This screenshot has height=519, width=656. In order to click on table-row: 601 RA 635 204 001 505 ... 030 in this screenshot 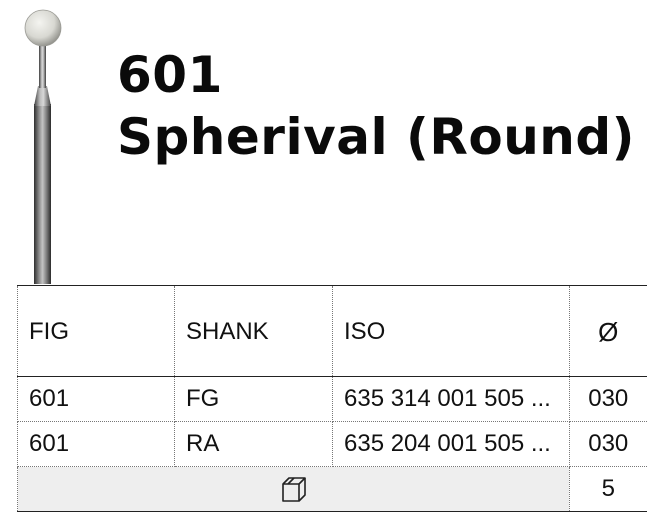, I will do `click(332, 444)`.